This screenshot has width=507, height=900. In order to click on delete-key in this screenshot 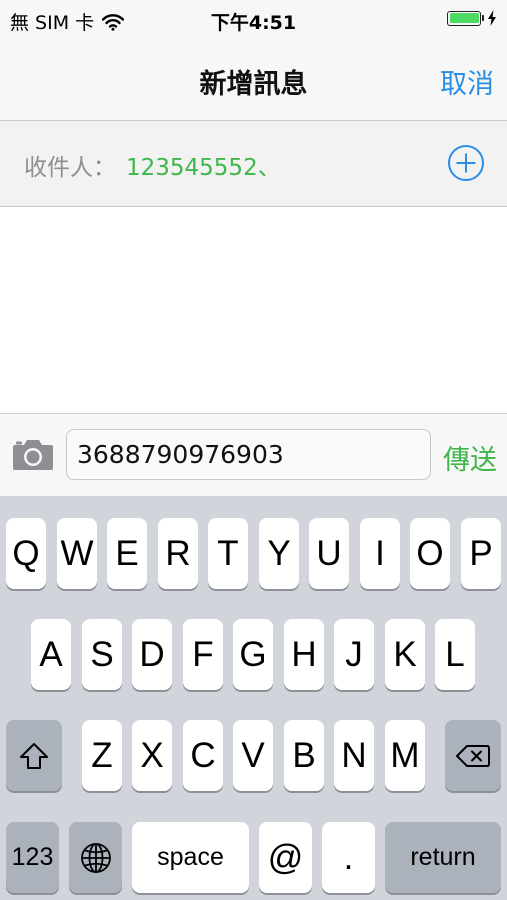, I will do `click(473, 755)`.